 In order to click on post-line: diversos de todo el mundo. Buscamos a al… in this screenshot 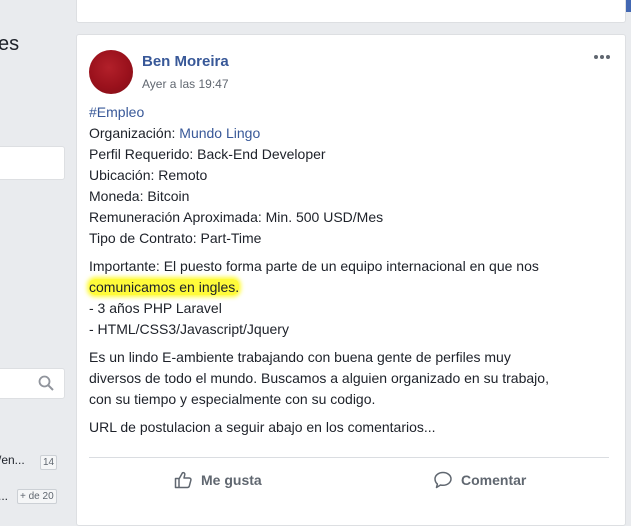, I will do `click(319, 378)`.